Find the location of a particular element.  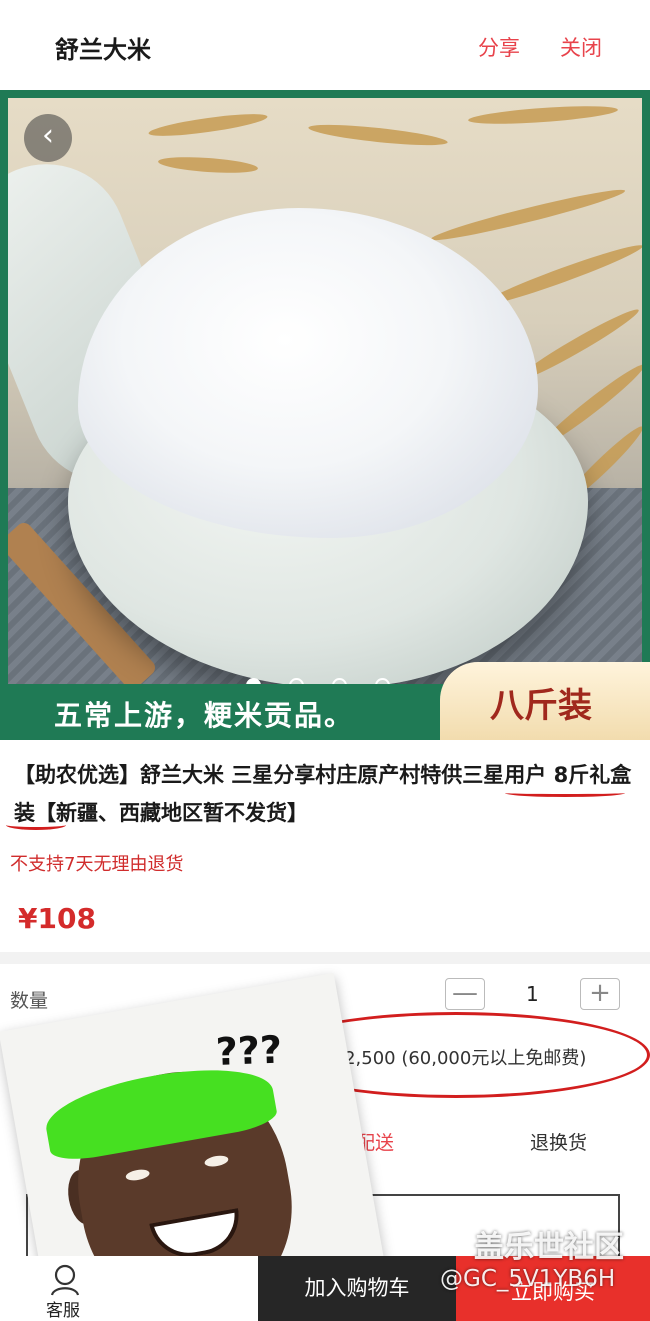

image-banner: 五常上游，粳米贡品。 八斤装 is located at coordinates (325, 701).